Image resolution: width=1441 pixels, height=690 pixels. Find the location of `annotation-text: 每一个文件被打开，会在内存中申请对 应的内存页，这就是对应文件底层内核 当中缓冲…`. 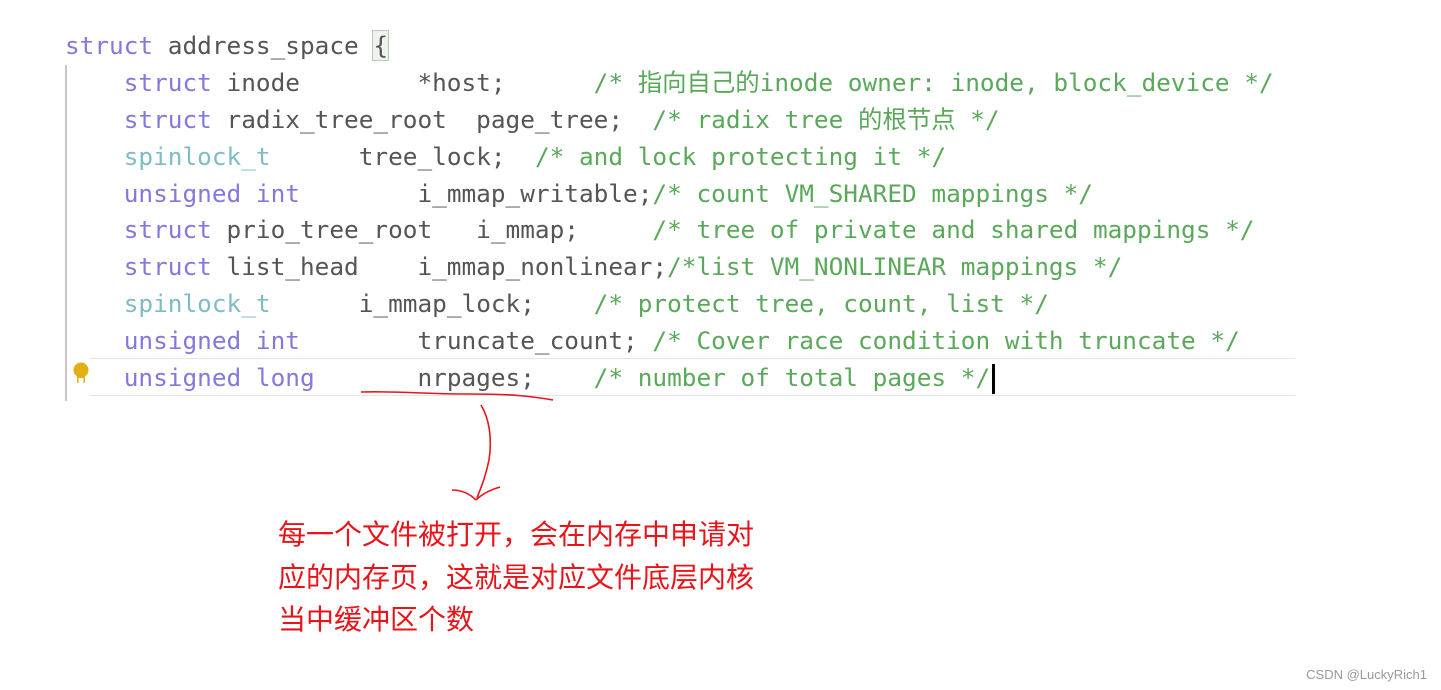

annotation-text: 每一个文件被打开，会在内存中申请对 应的内存页，这就是对应文件底层内核 当中缓冲… is located at coordinates (516, 578).